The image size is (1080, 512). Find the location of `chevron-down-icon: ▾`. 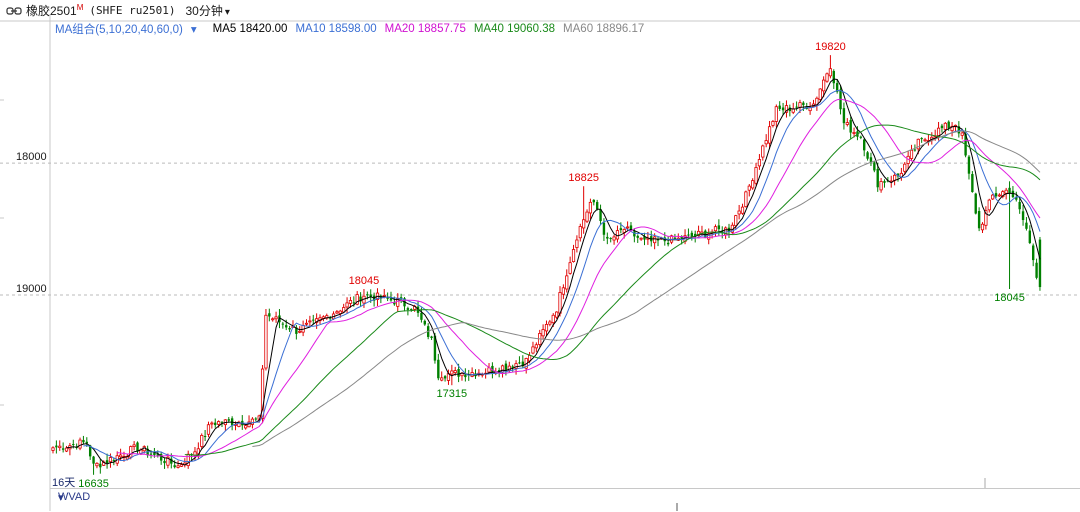

chevron-down-icon: ▾ is located at coordinates (61, 498).